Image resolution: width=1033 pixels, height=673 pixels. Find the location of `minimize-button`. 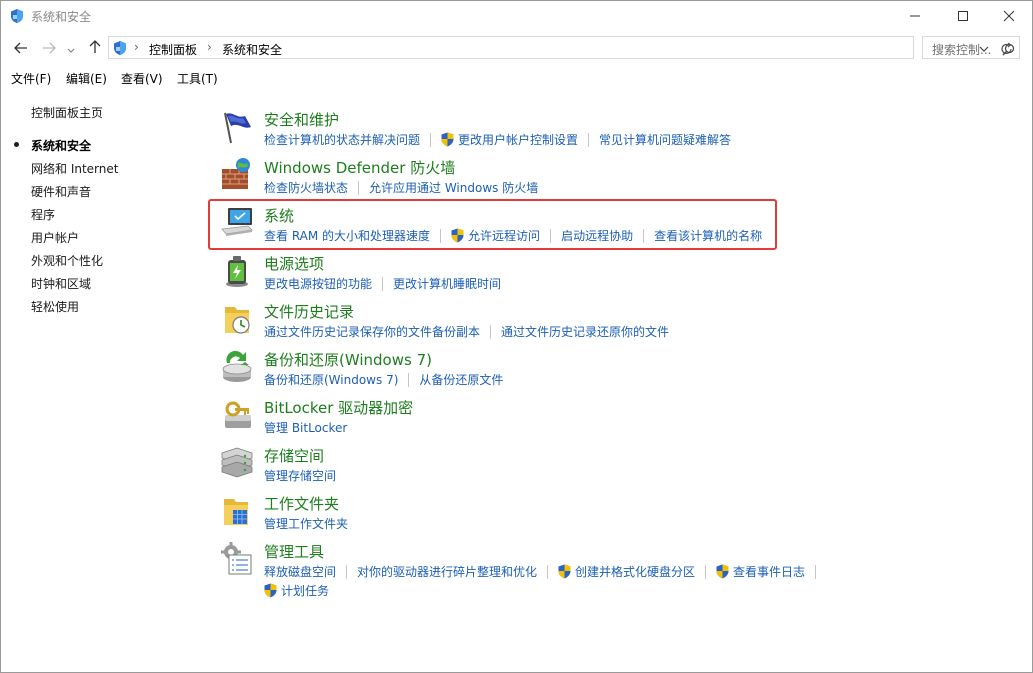

minimize-button is located at coordinates (915, 16).